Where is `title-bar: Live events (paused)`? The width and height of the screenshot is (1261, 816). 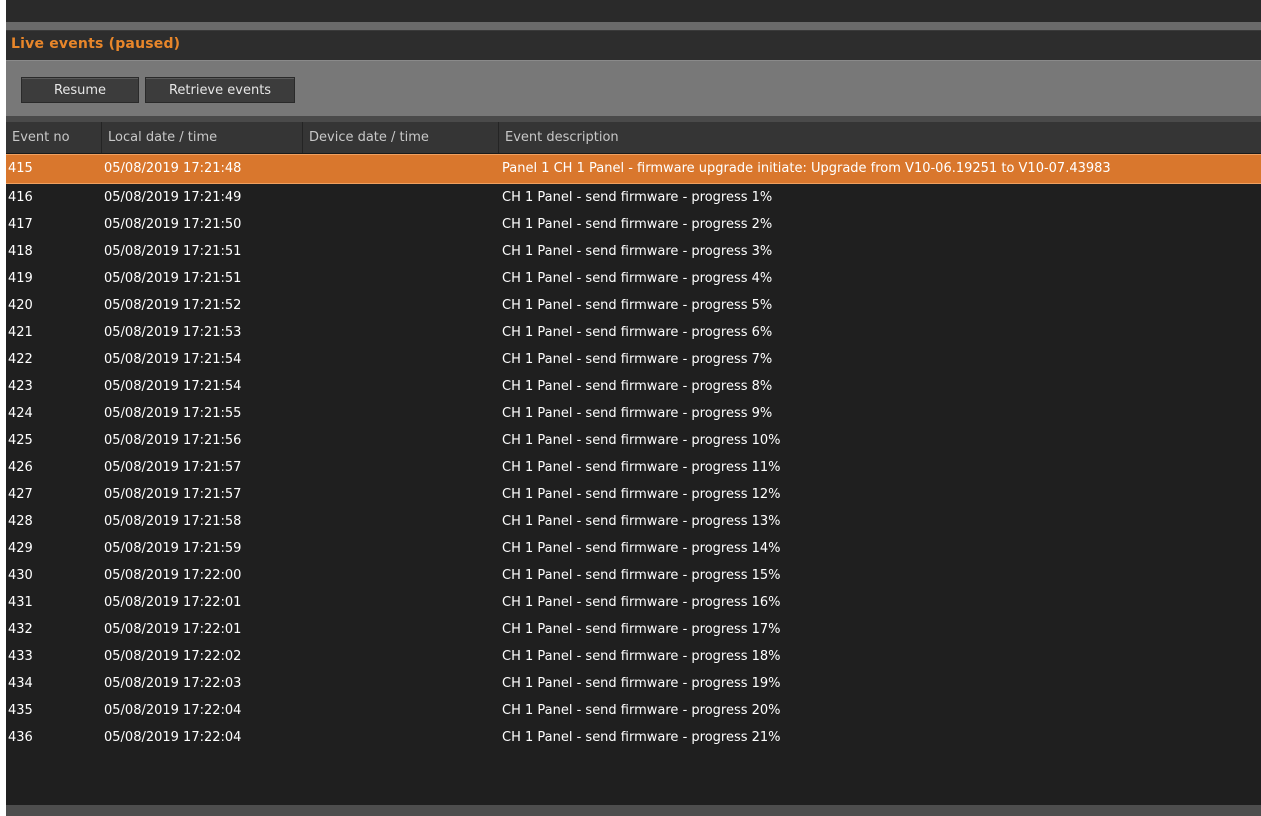
title-bar: Live events (paused) is located at coordinates (633, 45).